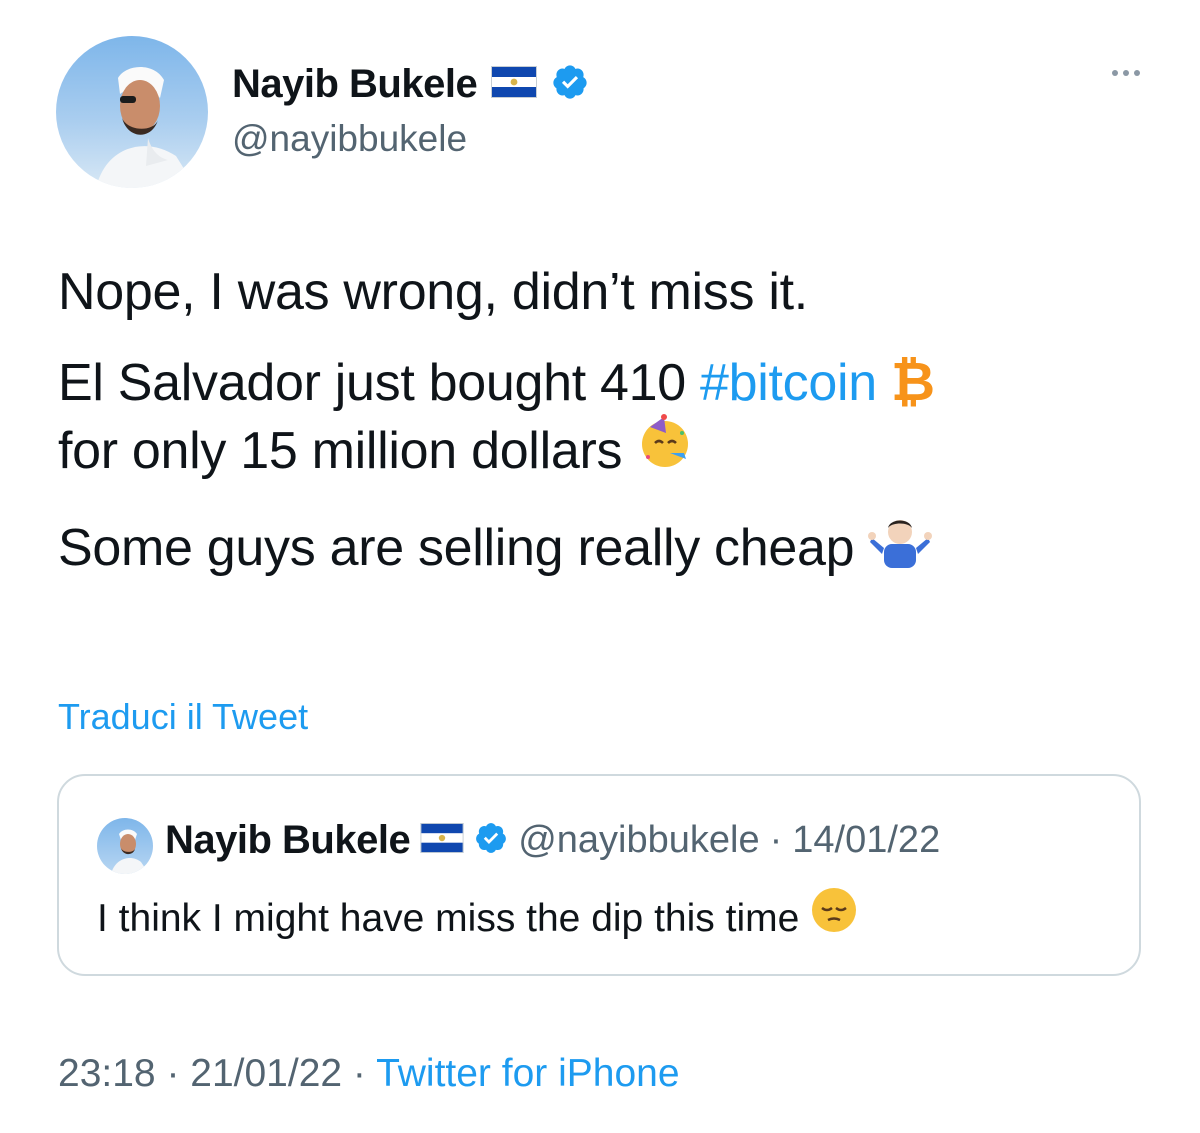 The width and height of the screenshot is (1200, 1133). What do you see at coordinates (433, 292) in the screenshot?
I see `tweet-line-1: Nope, I was wrong, didn’t miss it.` at bounding box center [433, 292].